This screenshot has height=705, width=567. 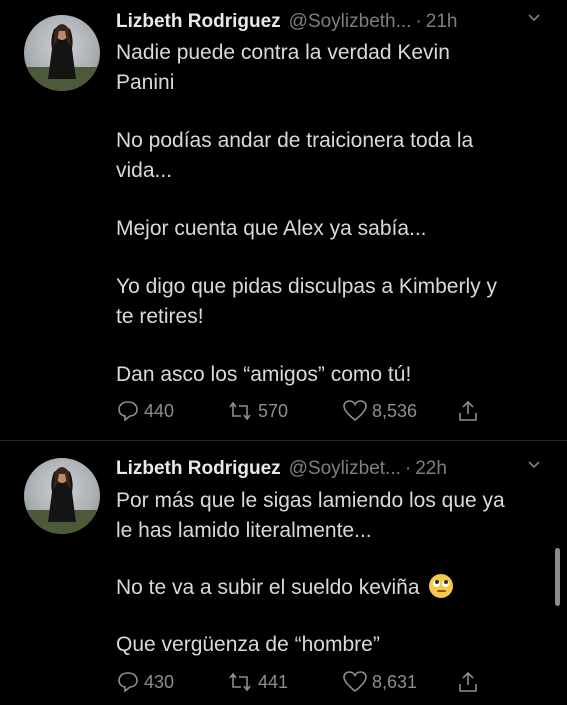 What do you see at coordinates (248, 644) in the screenshot?
I see `tweet-text-line: Que vergüenza de “hombre”` at bounding box center [248, 644].